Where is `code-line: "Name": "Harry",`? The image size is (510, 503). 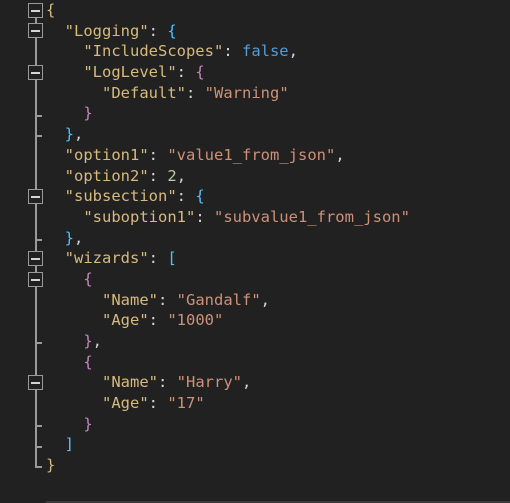 code-line: "Name": "Harry", is located at coordinates (278, 382).